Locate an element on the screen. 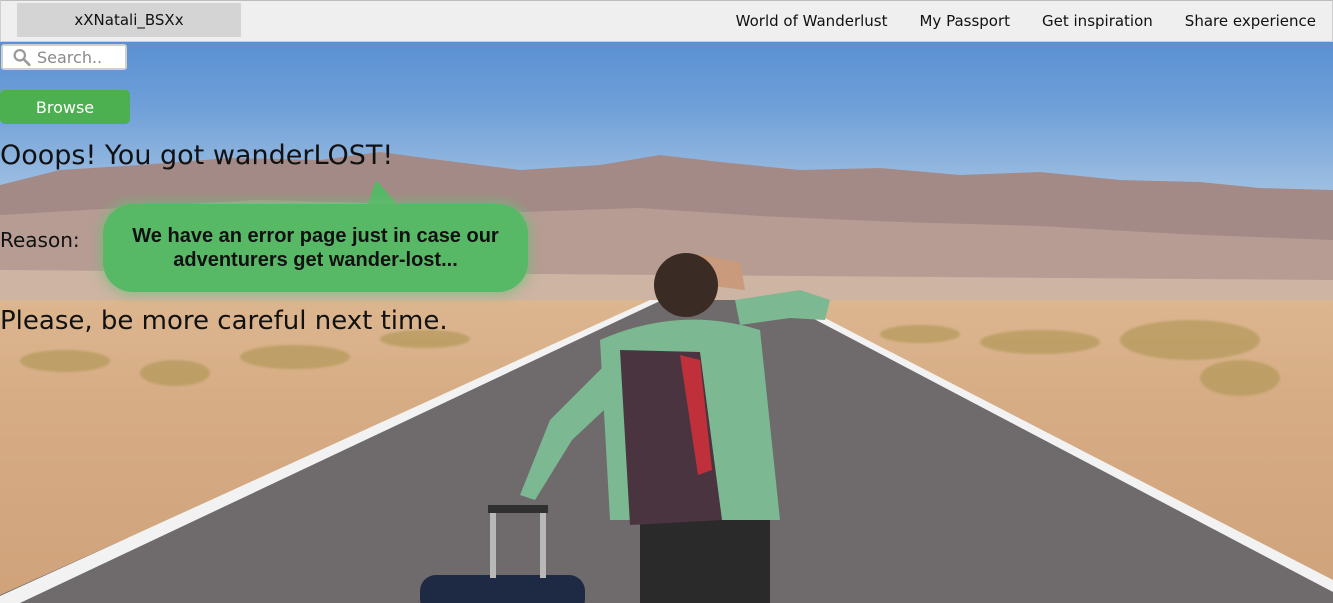 Image resolution: width=1333 pixels, height=603 pixels. search-input is located at coordinates (80, 57).